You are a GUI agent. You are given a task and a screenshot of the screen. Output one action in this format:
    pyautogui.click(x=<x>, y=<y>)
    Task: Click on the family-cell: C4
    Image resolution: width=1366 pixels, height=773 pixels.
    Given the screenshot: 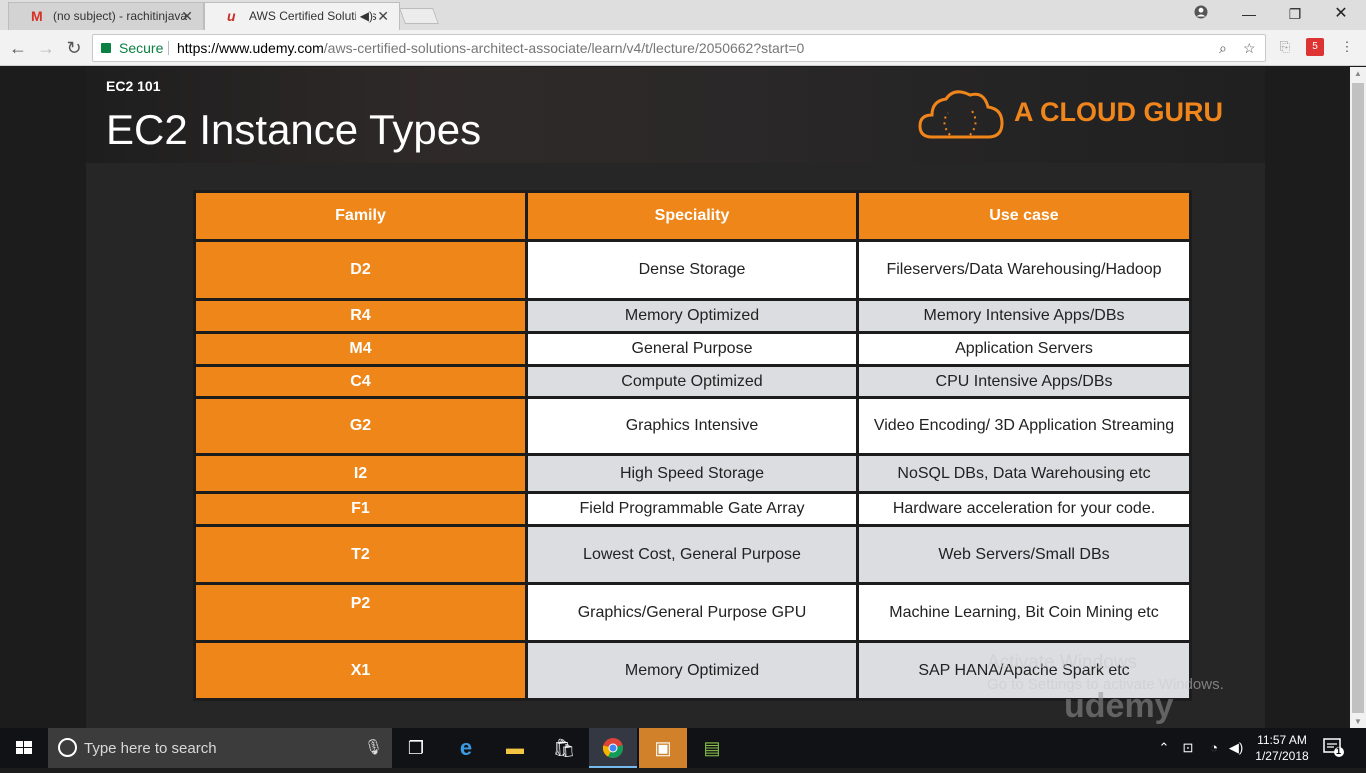 What is the action you would take?
    pyautogui.click(x=360, y=381)
    